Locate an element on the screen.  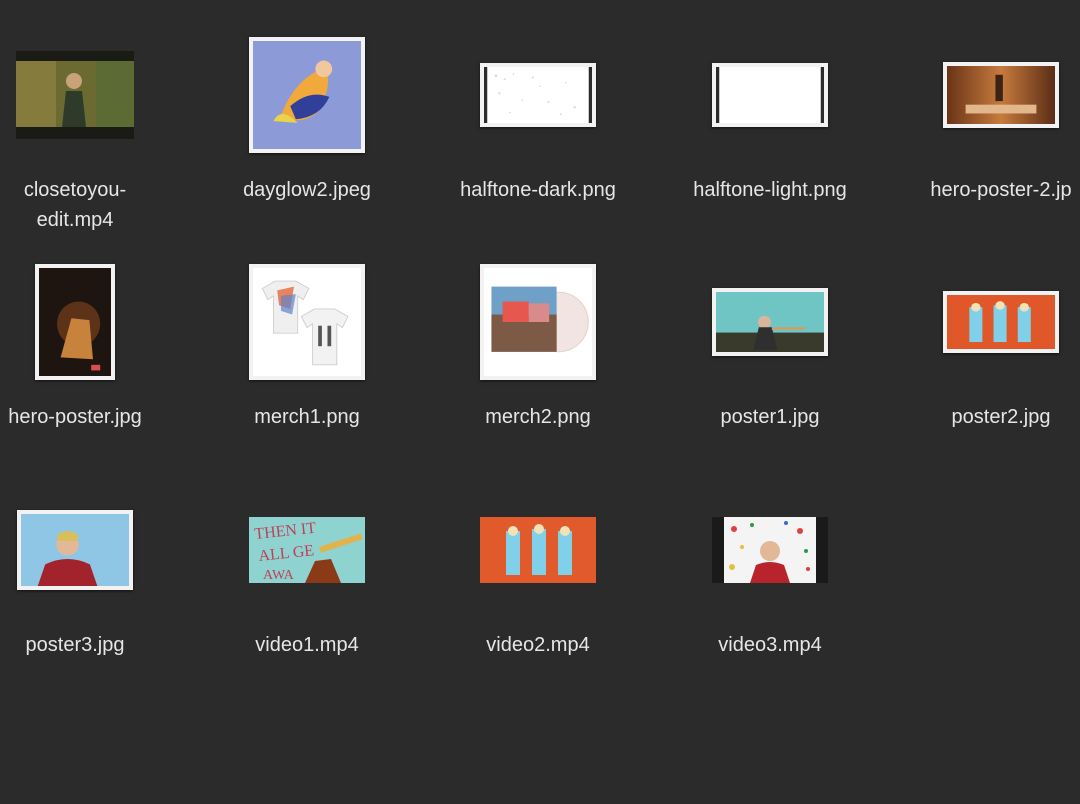
file-name-line: merch1.png is located at coordinates (307, 417).